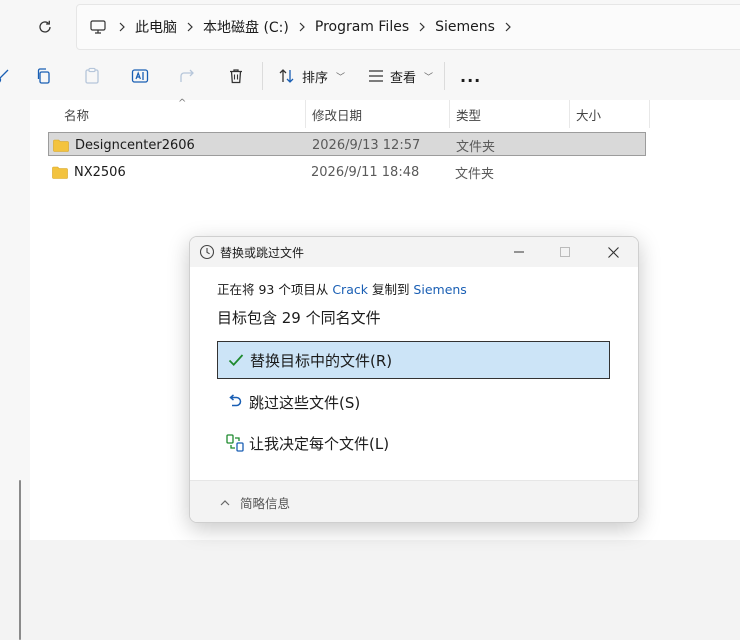 The height and width of the screenshot is (640, 740). Describe the element at coordinates (413, 443) in the screenshot. I see `decide-each-file-option: 让我决定每个文件(L)` at that location.